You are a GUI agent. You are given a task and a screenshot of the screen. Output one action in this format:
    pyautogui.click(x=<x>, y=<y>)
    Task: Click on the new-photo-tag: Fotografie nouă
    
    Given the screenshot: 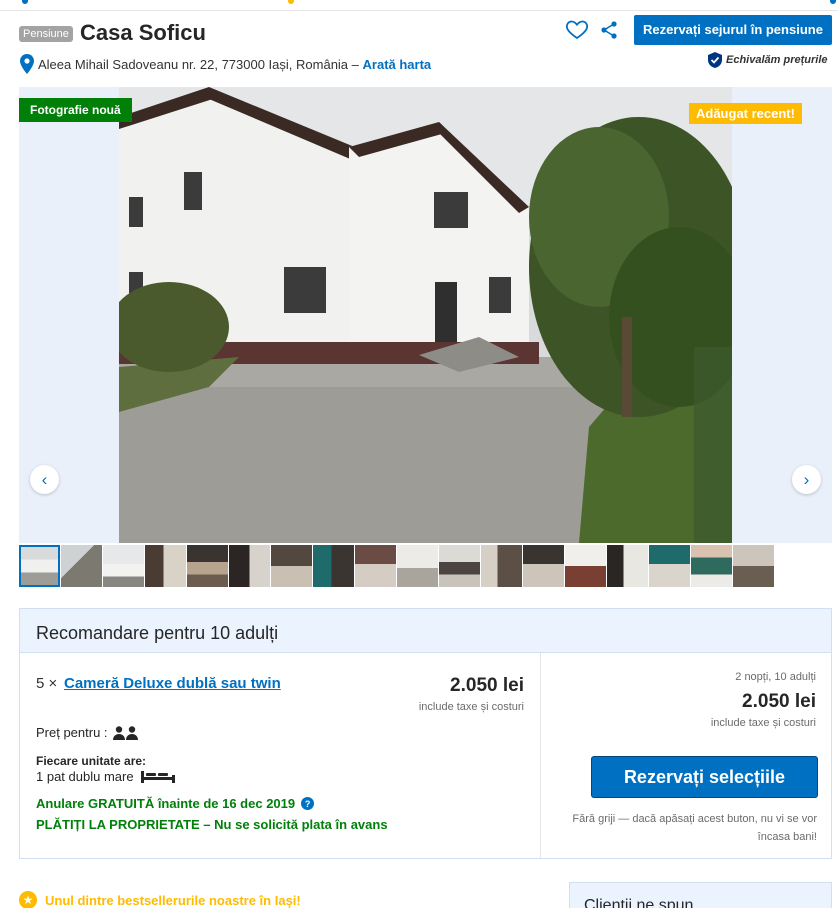 What is the action you would take?
    pyautogui.click(x=75, y=110)
    